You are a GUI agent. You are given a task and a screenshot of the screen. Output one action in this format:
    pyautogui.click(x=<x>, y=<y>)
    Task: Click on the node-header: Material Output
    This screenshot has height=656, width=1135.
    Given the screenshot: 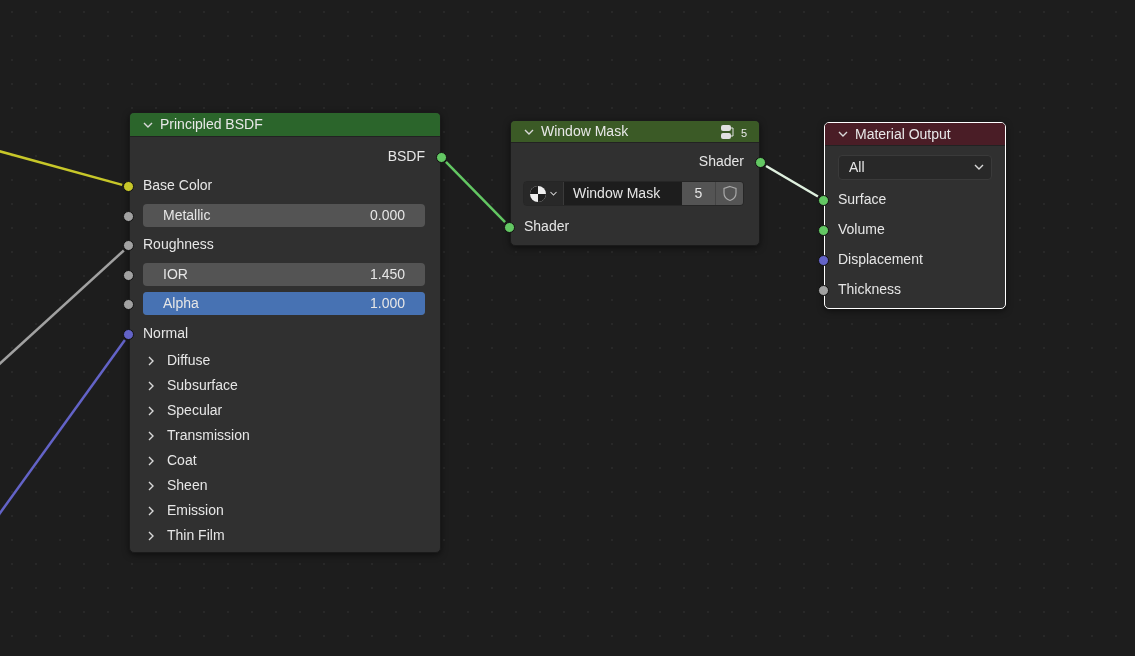 What is the action you would take?
    pyautogui.click(x=915, y=134)
    